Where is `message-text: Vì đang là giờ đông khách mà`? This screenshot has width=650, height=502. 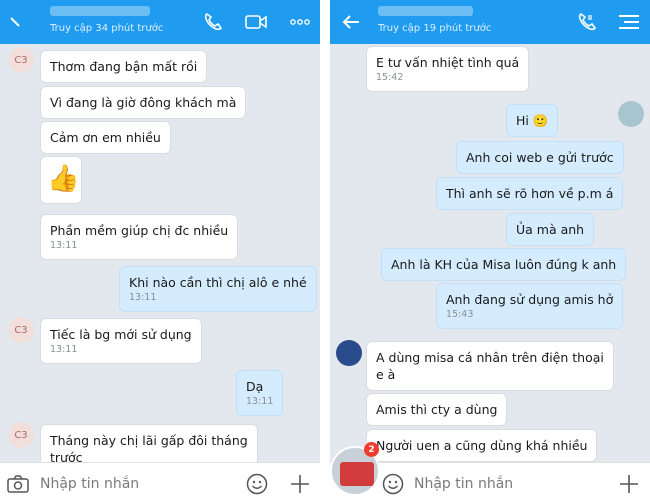
message-text: Vì đang là giờ đông khách mà is located at coordinates (143, 102).